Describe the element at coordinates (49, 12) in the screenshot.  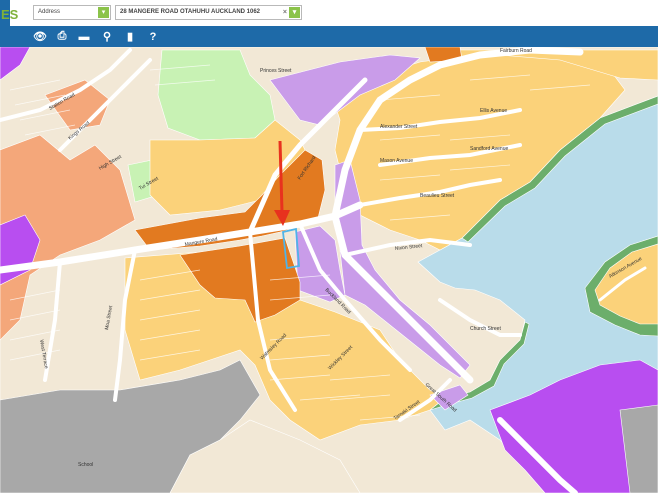
I see `search-type-value: Address` at that location.